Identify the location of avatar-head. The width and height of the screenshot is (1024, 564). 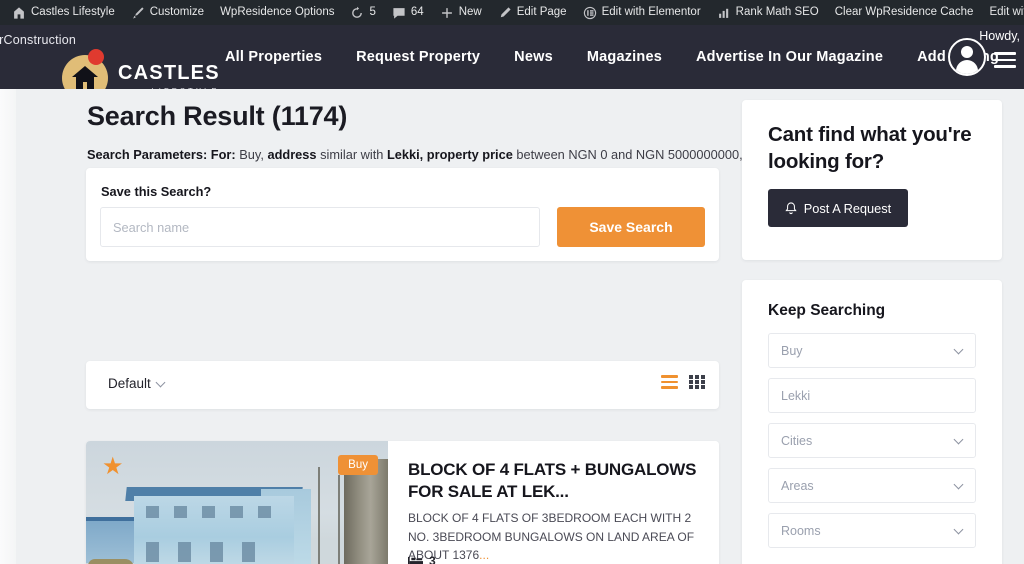
(967, 52).